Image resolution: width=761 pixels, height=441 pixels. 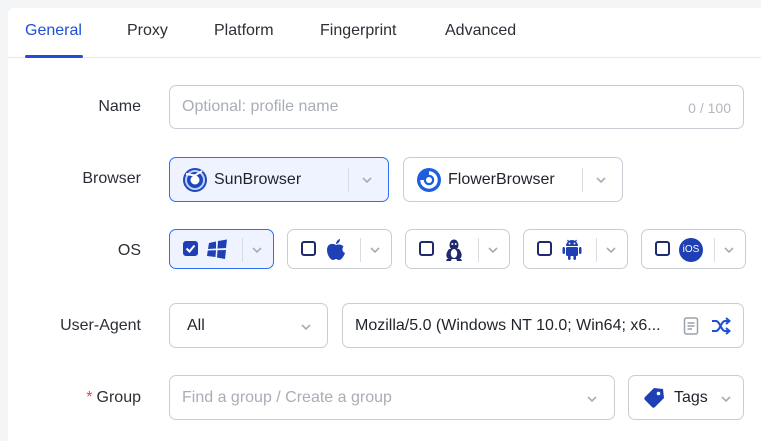 What do you see at coordinates (544, 248) in the screenshot?
I see `android-checkbox` at bounding box center [544, 248].